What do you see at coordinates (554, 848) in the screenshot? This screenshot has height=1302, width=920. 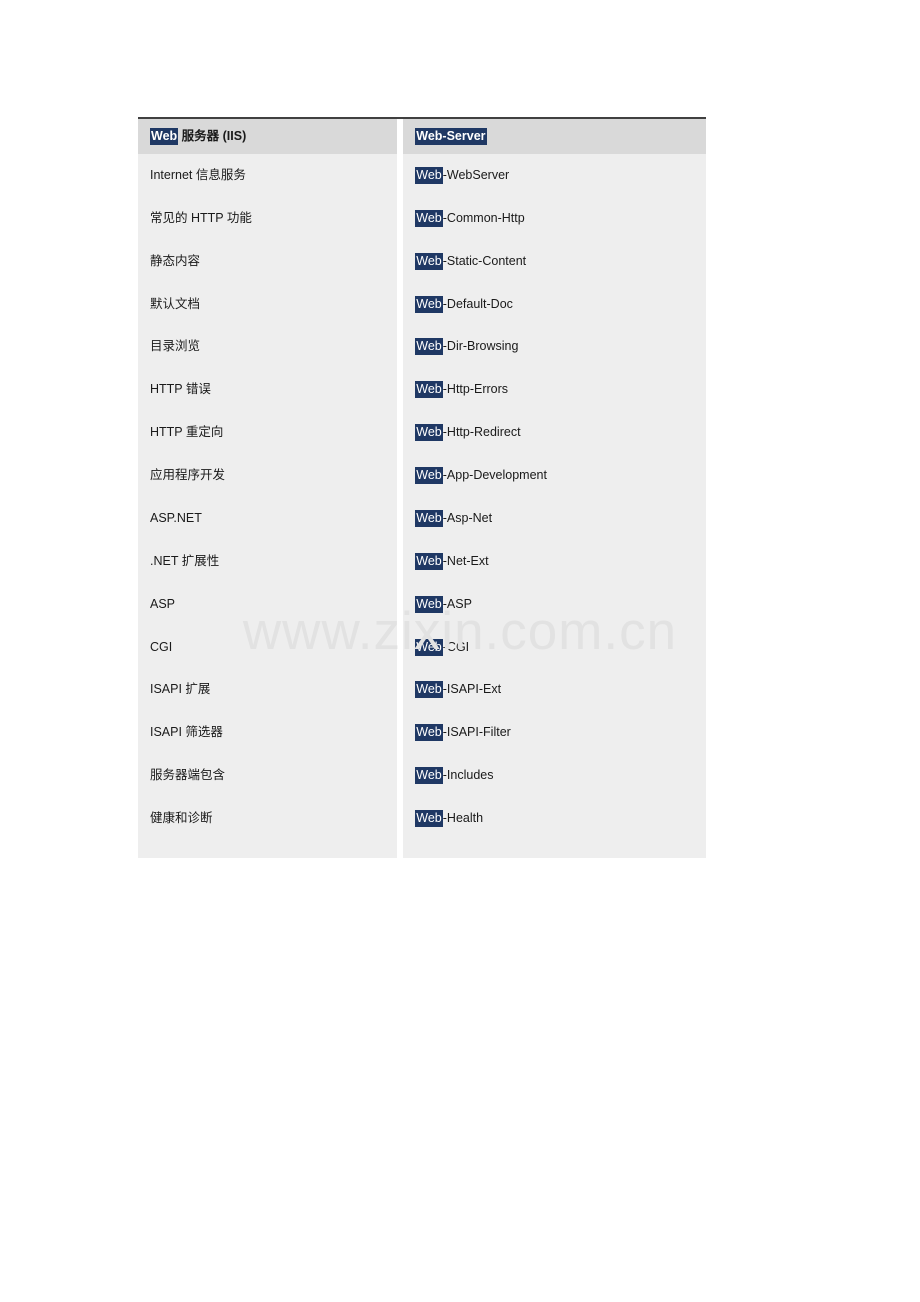 I see `spacer-cell-right` at bounding box center [554, 848].